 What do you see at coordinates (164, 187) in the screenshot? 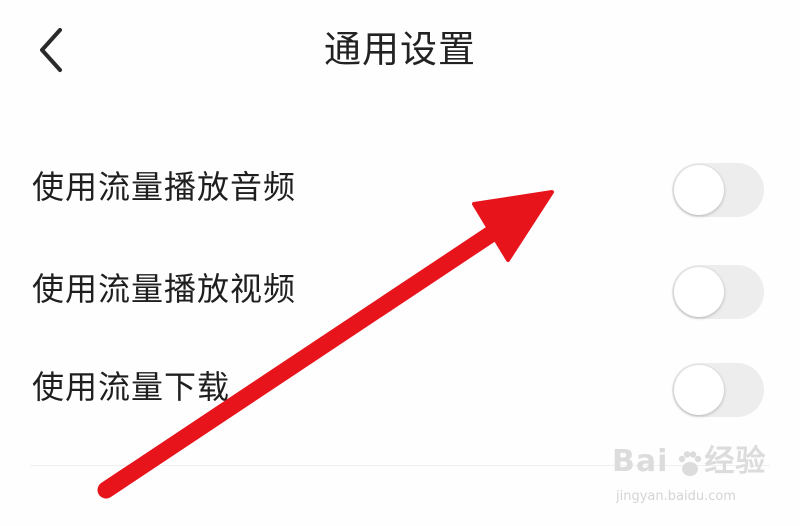
I see `setting-label: 使用流量播放音频` at bounding box center [164, 187].